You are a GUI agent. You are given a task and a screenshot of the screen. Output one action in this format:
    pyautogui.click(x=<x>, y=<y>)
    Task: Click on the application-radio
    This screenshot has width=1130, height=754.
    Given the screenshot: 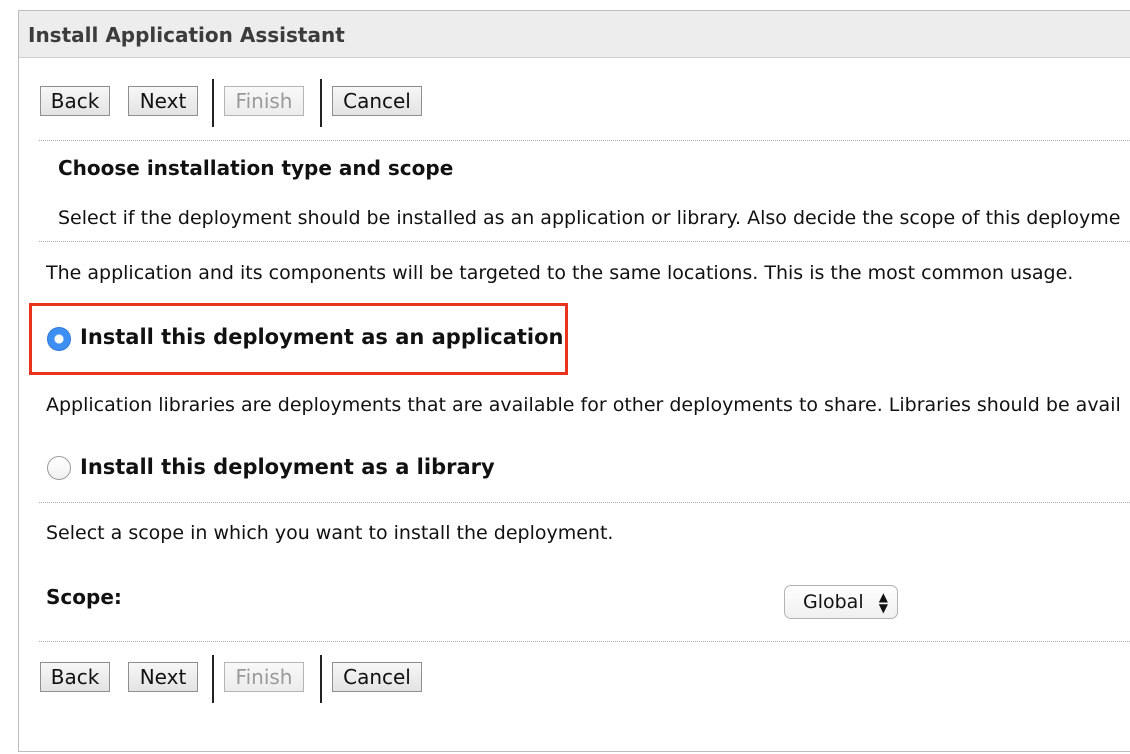 What is the action you would take?
    pyautogui.click(x=59, y=339)
    